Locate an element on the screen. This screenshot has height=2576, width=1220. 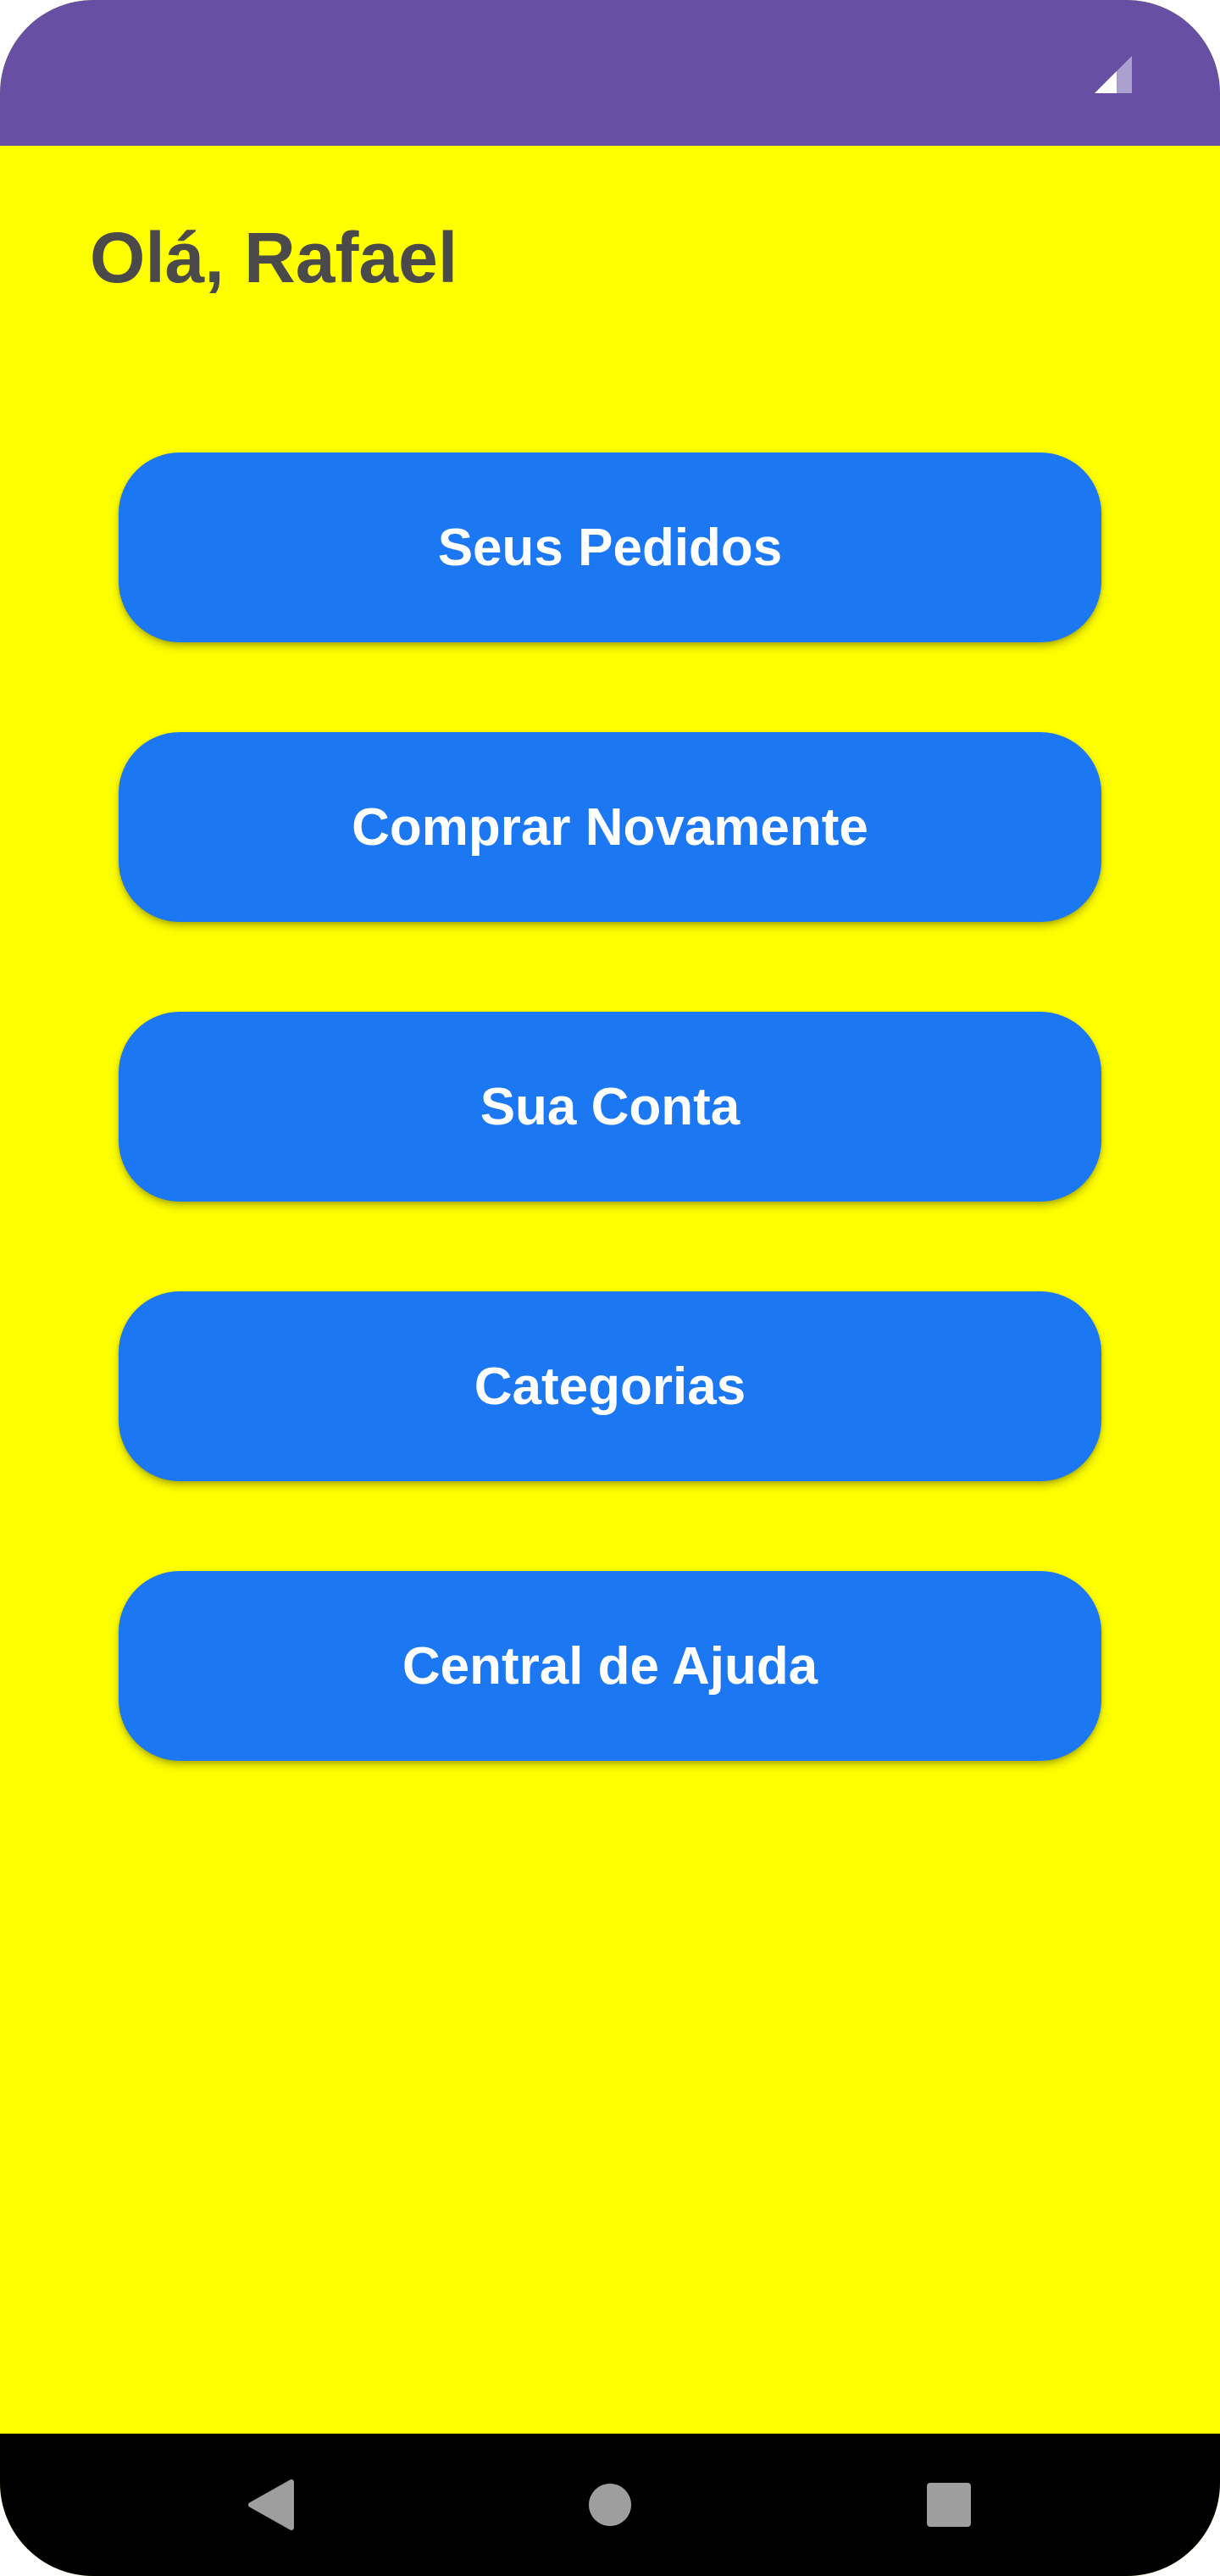
back-icon is located at coordinates (271, 2504).